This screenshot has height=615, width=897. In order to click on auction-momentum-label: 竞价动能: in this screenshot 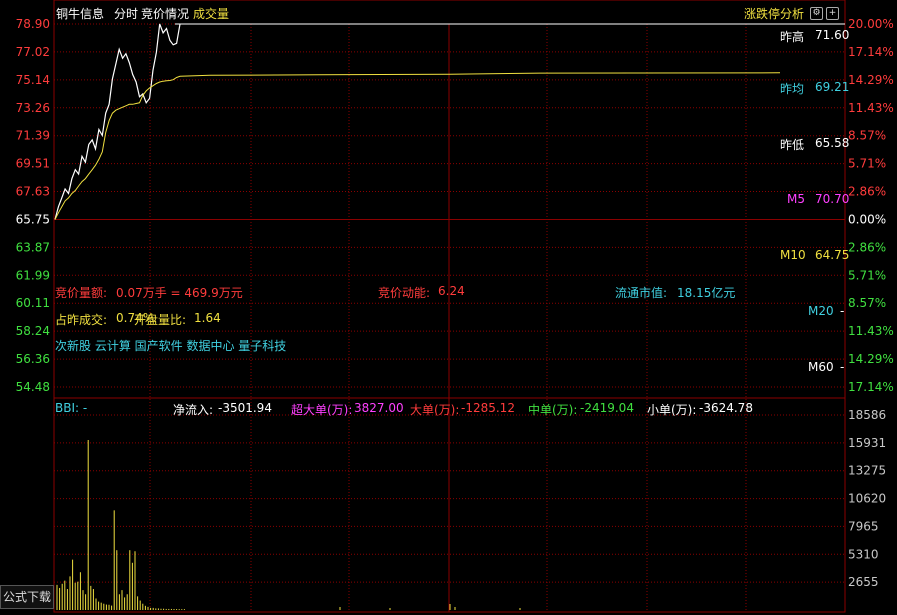, I will do `click(404, 293)`.